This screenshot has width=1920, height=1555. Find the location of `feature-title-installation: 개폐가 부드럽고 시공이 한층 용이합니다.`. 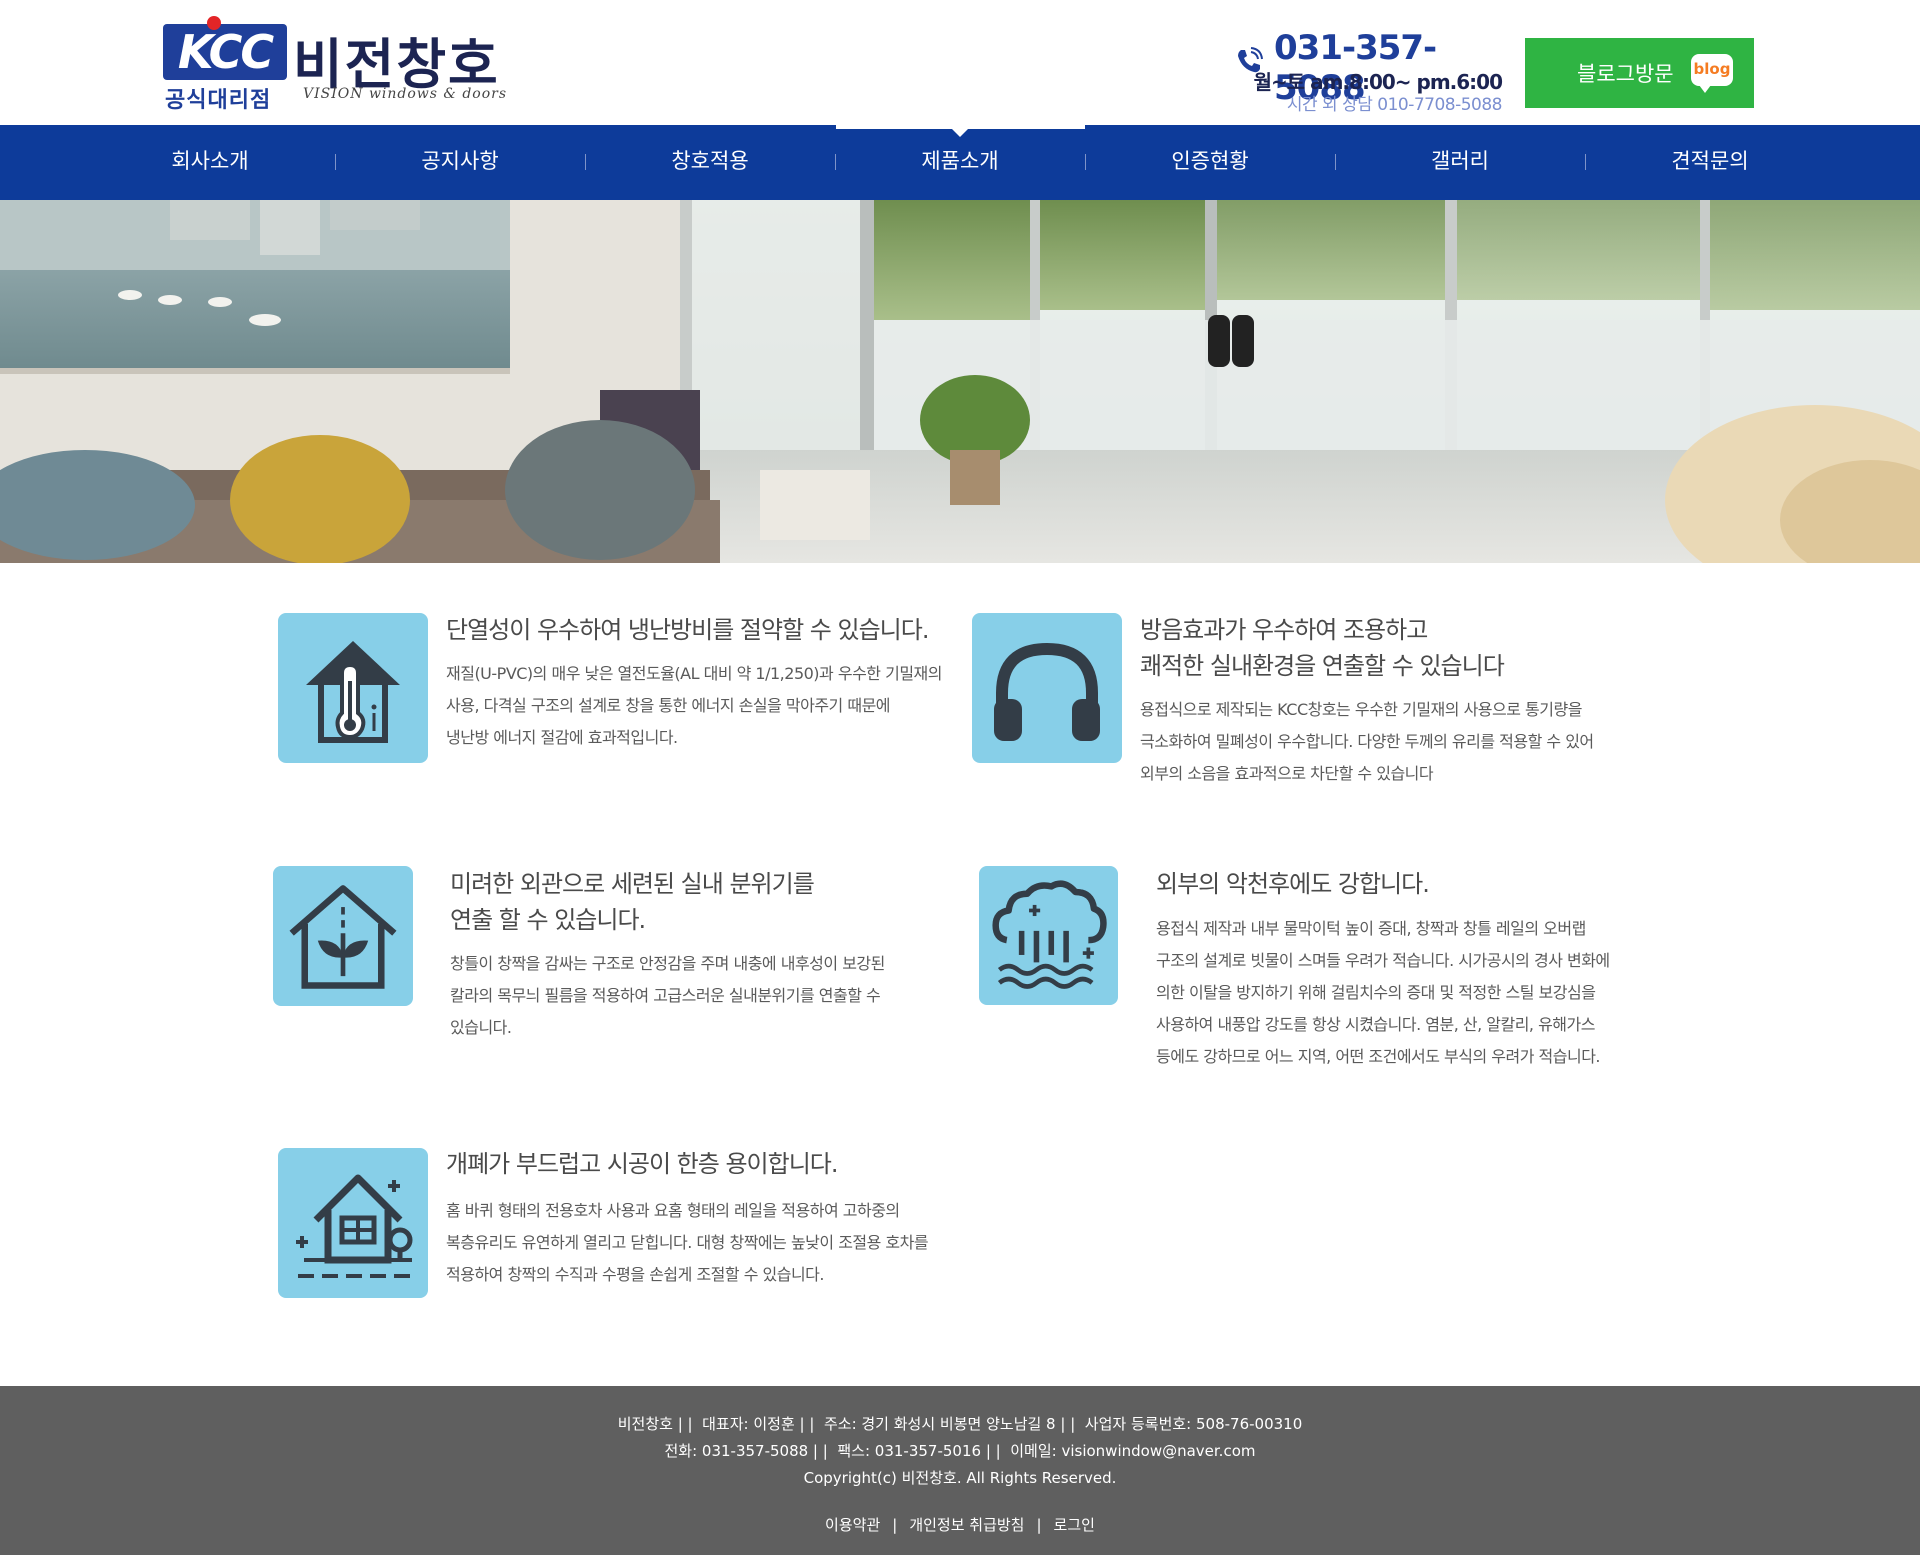

feature-title-installation: 개폐가 부드럽고 시공이 한층 용이합니다. is located at coordinates (642, 1164).